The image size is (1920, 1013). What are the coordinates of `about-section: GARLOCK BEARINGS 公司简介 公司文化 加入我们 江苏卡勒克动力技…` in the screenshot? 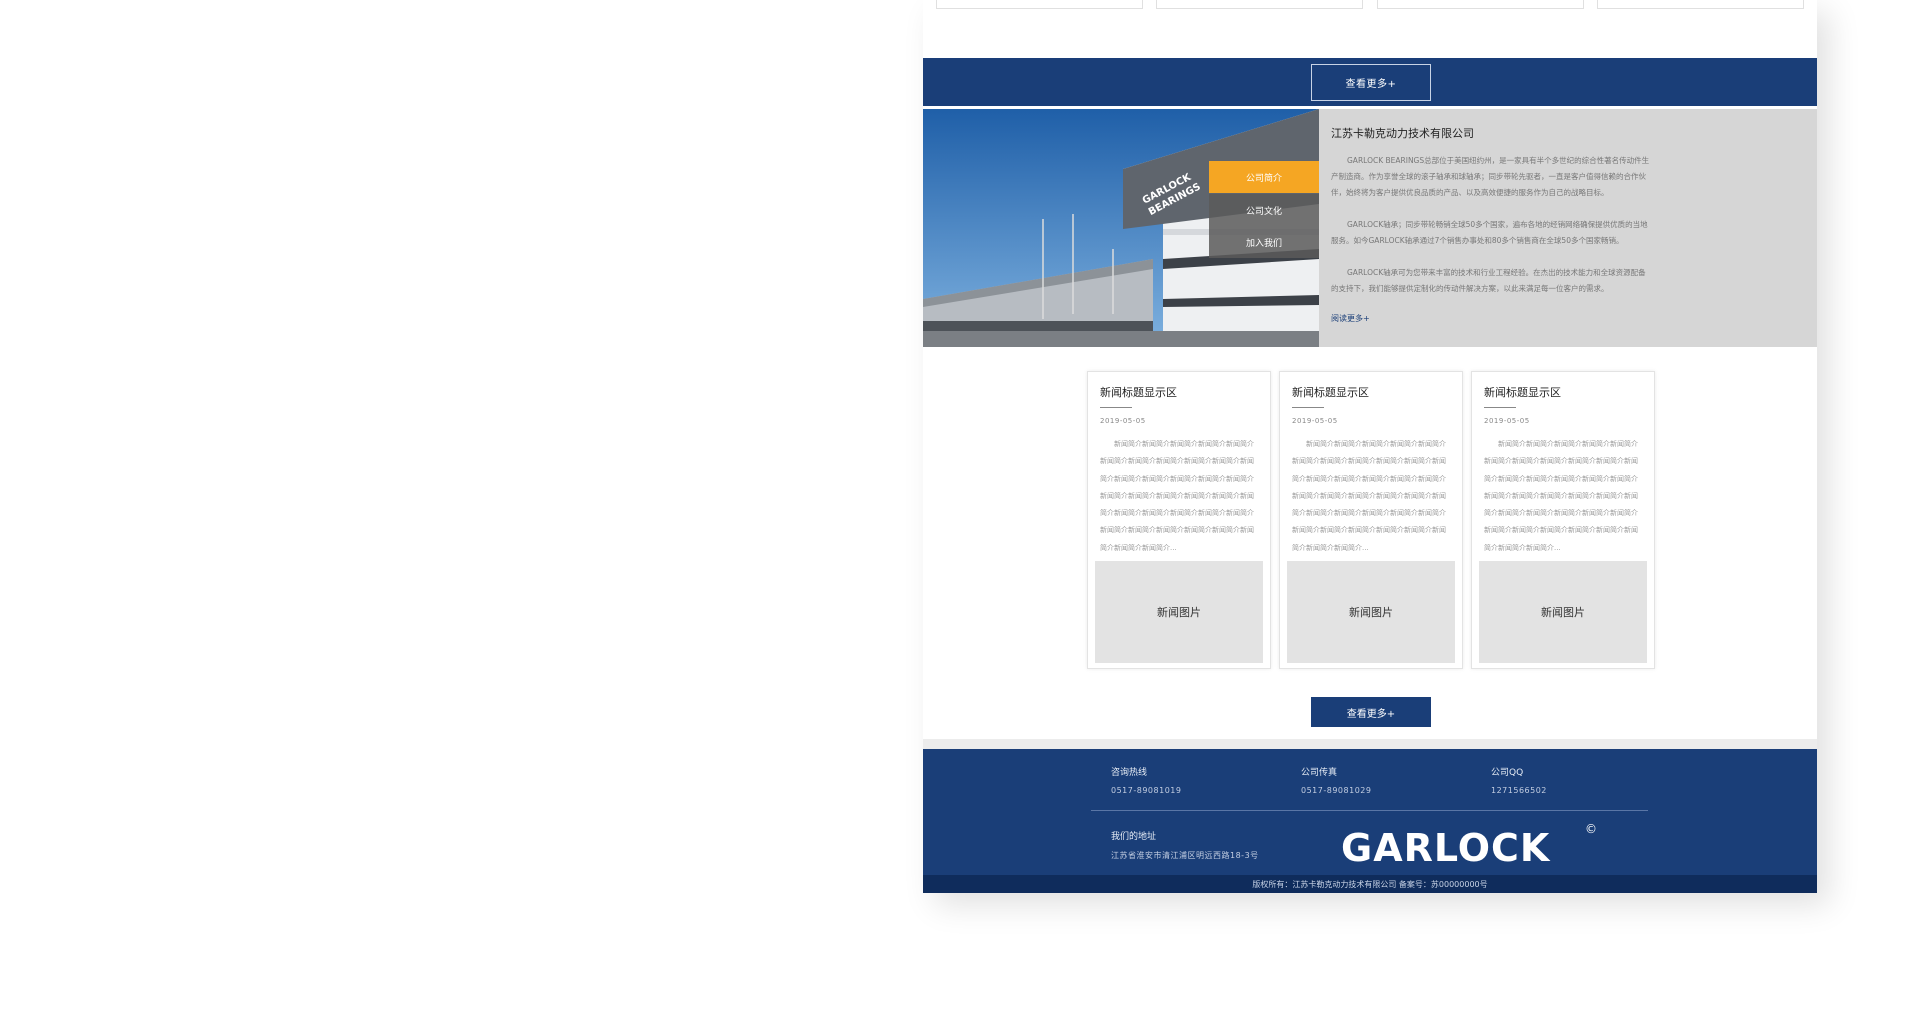 It's located at (1370, 228).